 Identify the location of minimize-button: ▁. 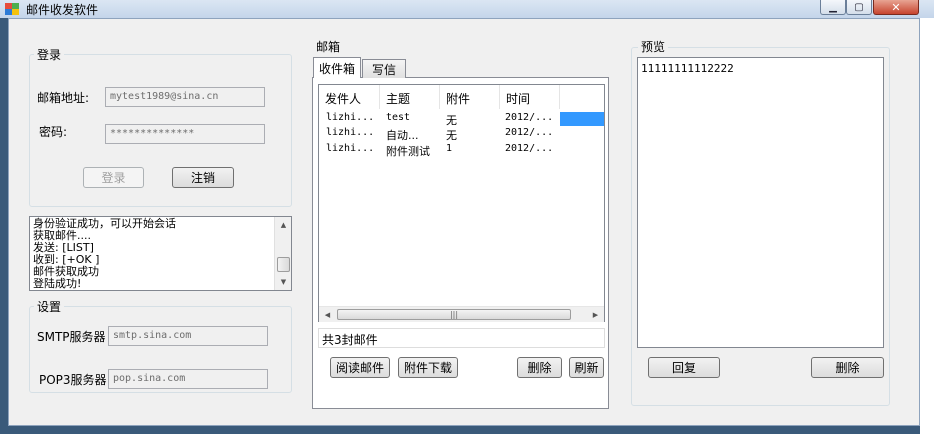
(833, 7).